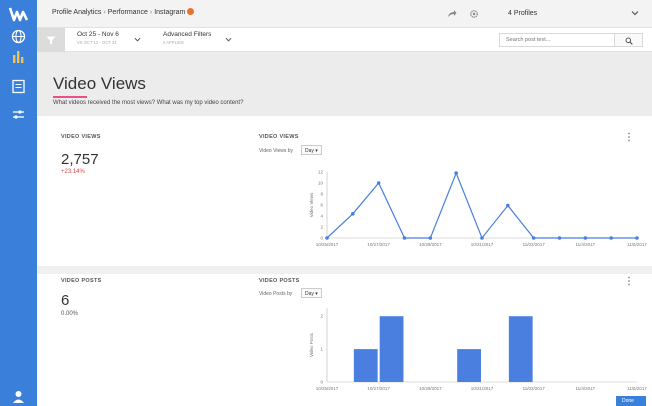 This screenshot has height=406, width=652. What do you see at coordinates (18, 86) in the screenshot?
I see `report-icon` at bounding box center [18, 86].